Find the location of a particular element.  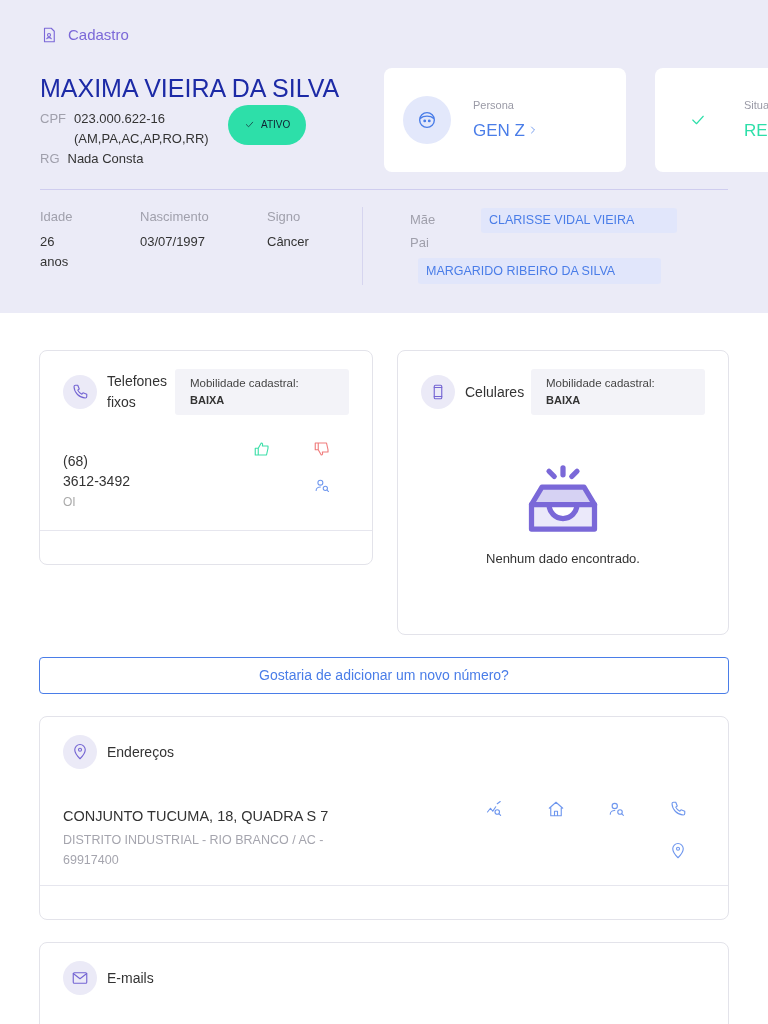

parent-name-tag: MARGARIDO RIBEIRO DA SILVA is located at coordinates (539, 271).